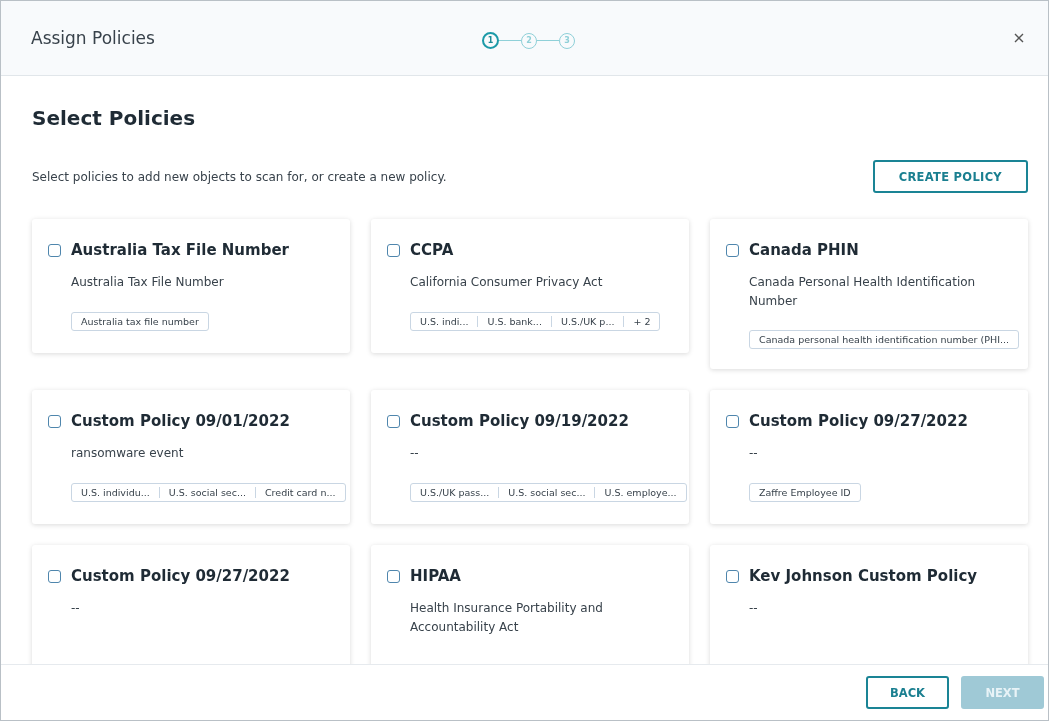 The image size is (1049, 721). I want to click on tag: Australia tax file number, so click(140, 321).